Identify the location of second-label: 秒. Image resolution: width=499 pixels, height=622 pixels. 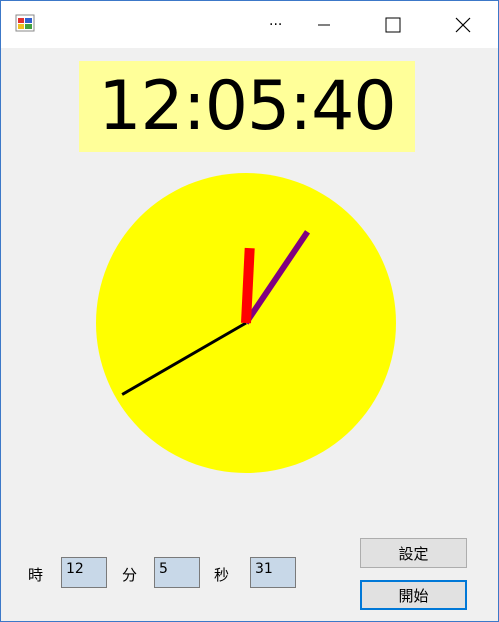
(222, 575).